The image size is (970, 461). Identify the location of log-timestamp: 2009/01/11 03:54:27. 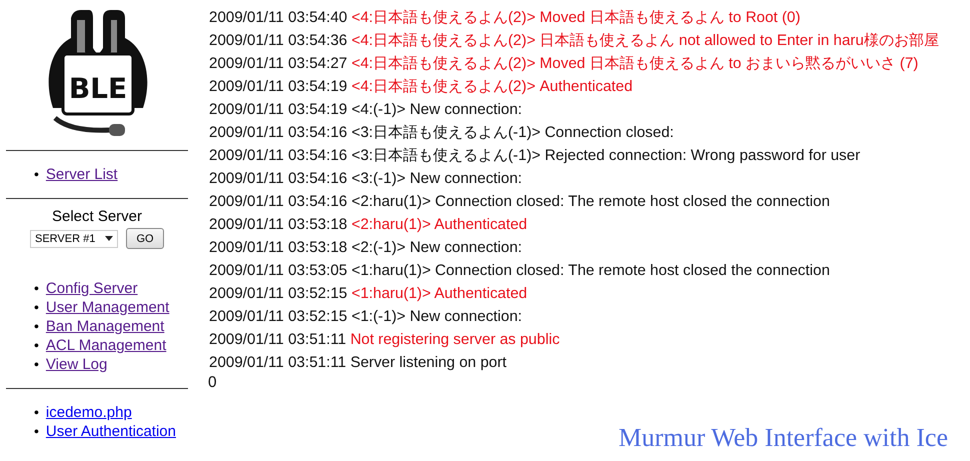
(278, 63).